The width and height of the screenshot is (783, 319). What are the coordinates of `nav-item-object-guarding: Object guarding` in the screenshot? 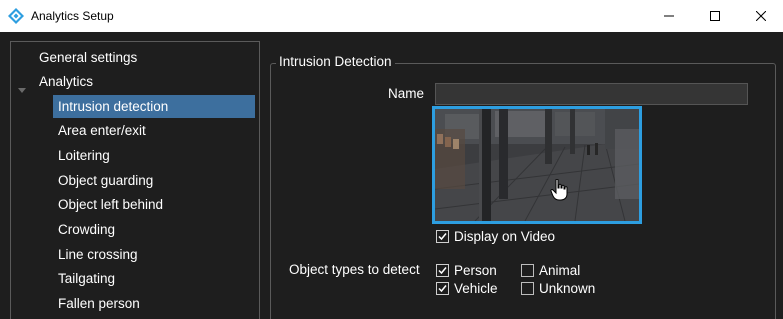 It's located at (105, 180).